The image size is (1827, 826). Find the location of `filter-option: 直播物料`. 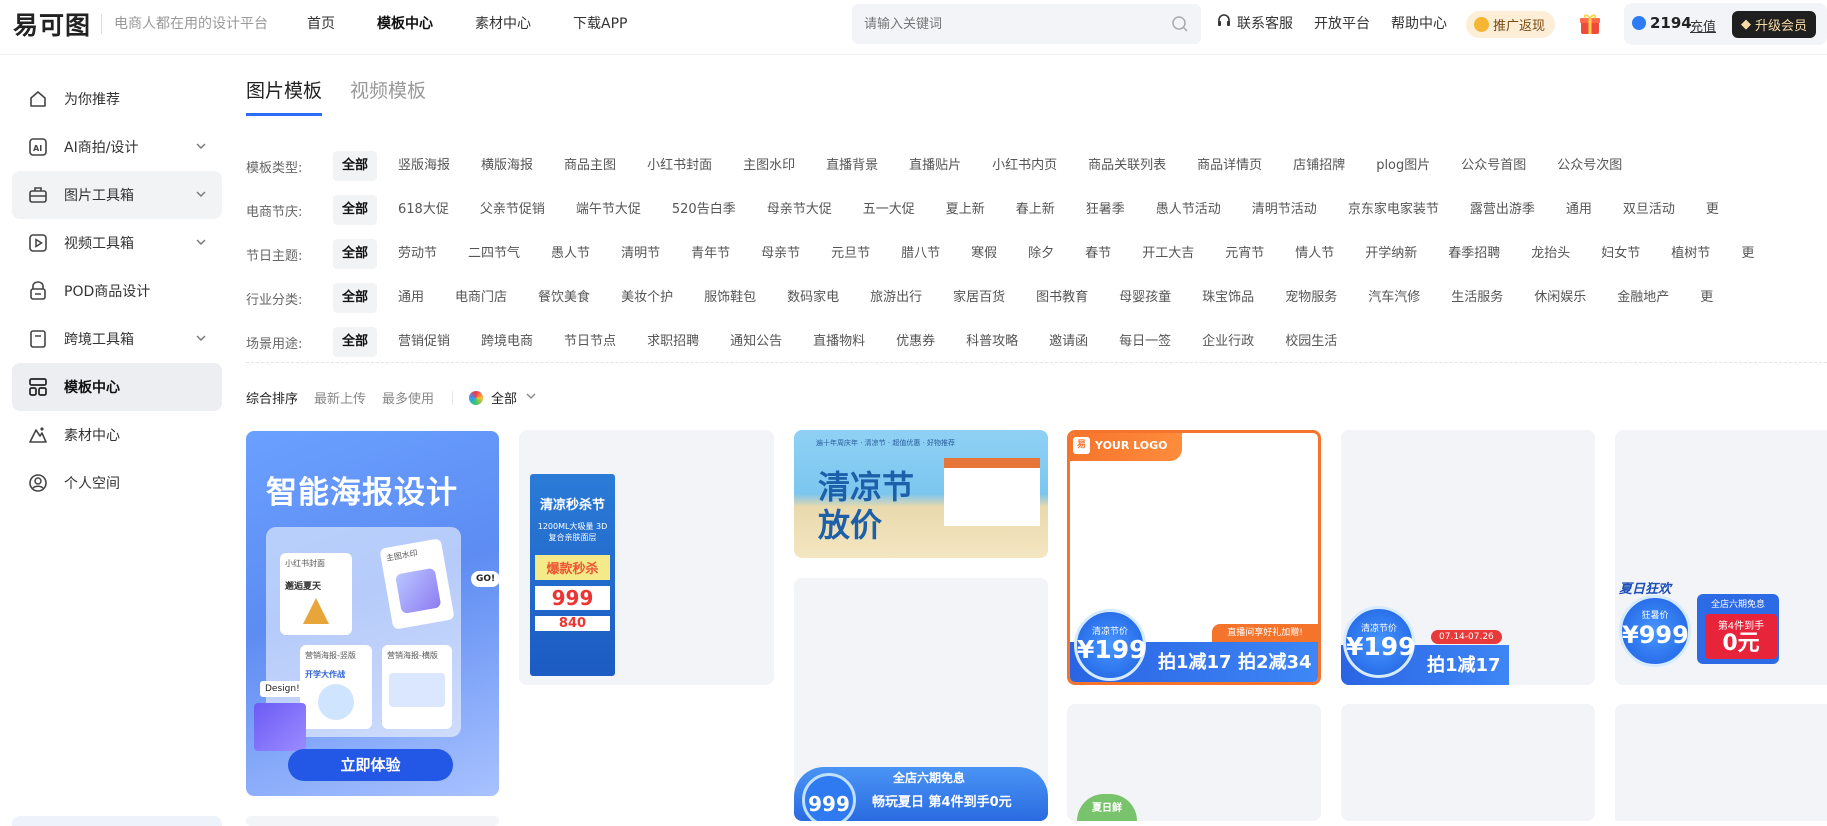

filter-option: 直播物料 is located at coordinates (839, 342).